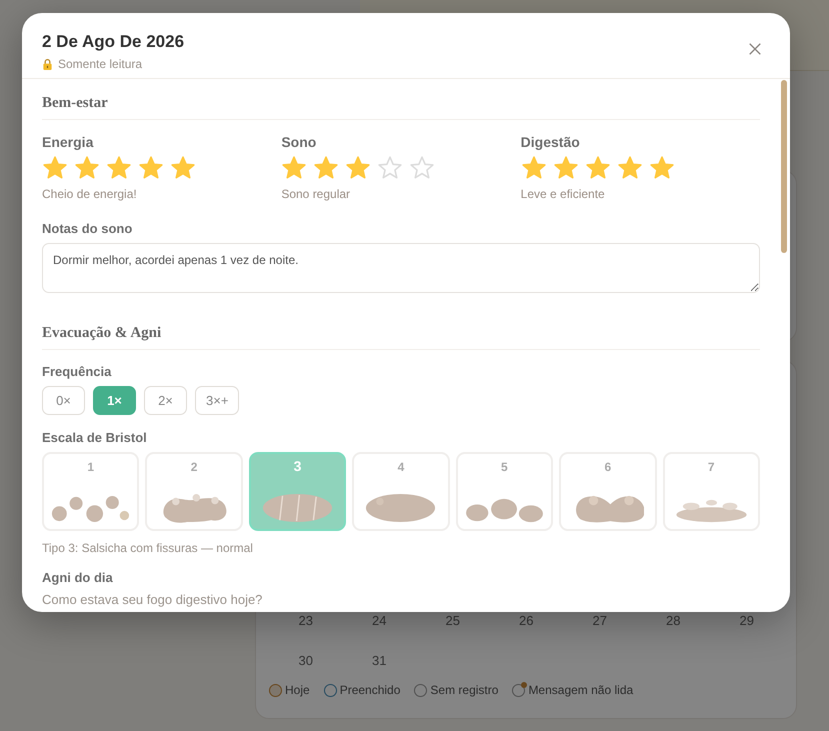  I want to click on legend-label: Sem registro, so click(464, 690).